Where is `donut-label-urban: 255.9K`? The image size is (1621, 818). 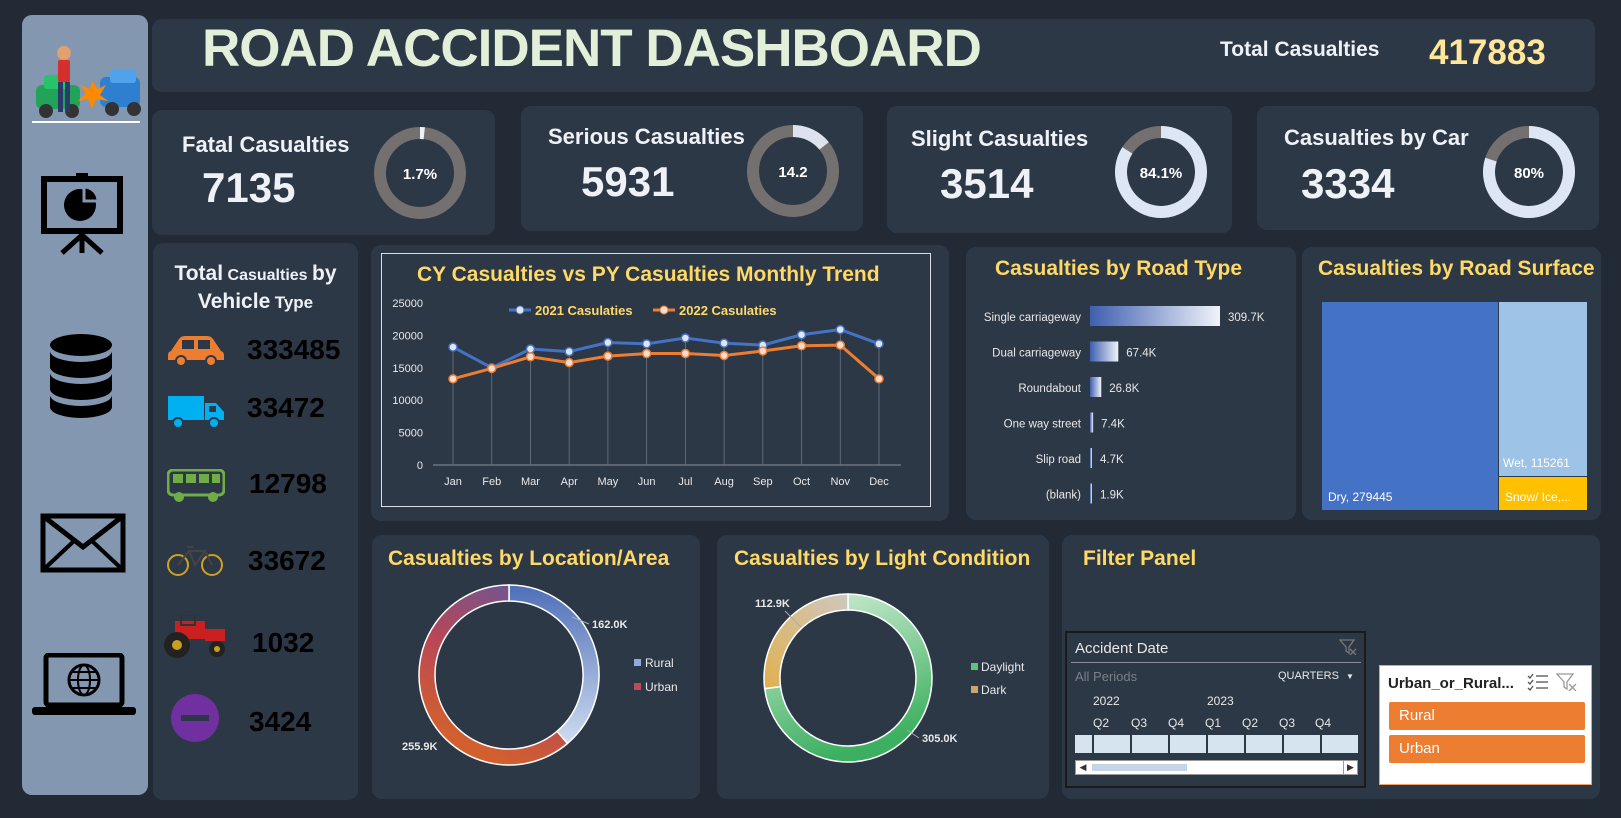 donut-label-urban: 255.9K is located at coordinates (420, 747).